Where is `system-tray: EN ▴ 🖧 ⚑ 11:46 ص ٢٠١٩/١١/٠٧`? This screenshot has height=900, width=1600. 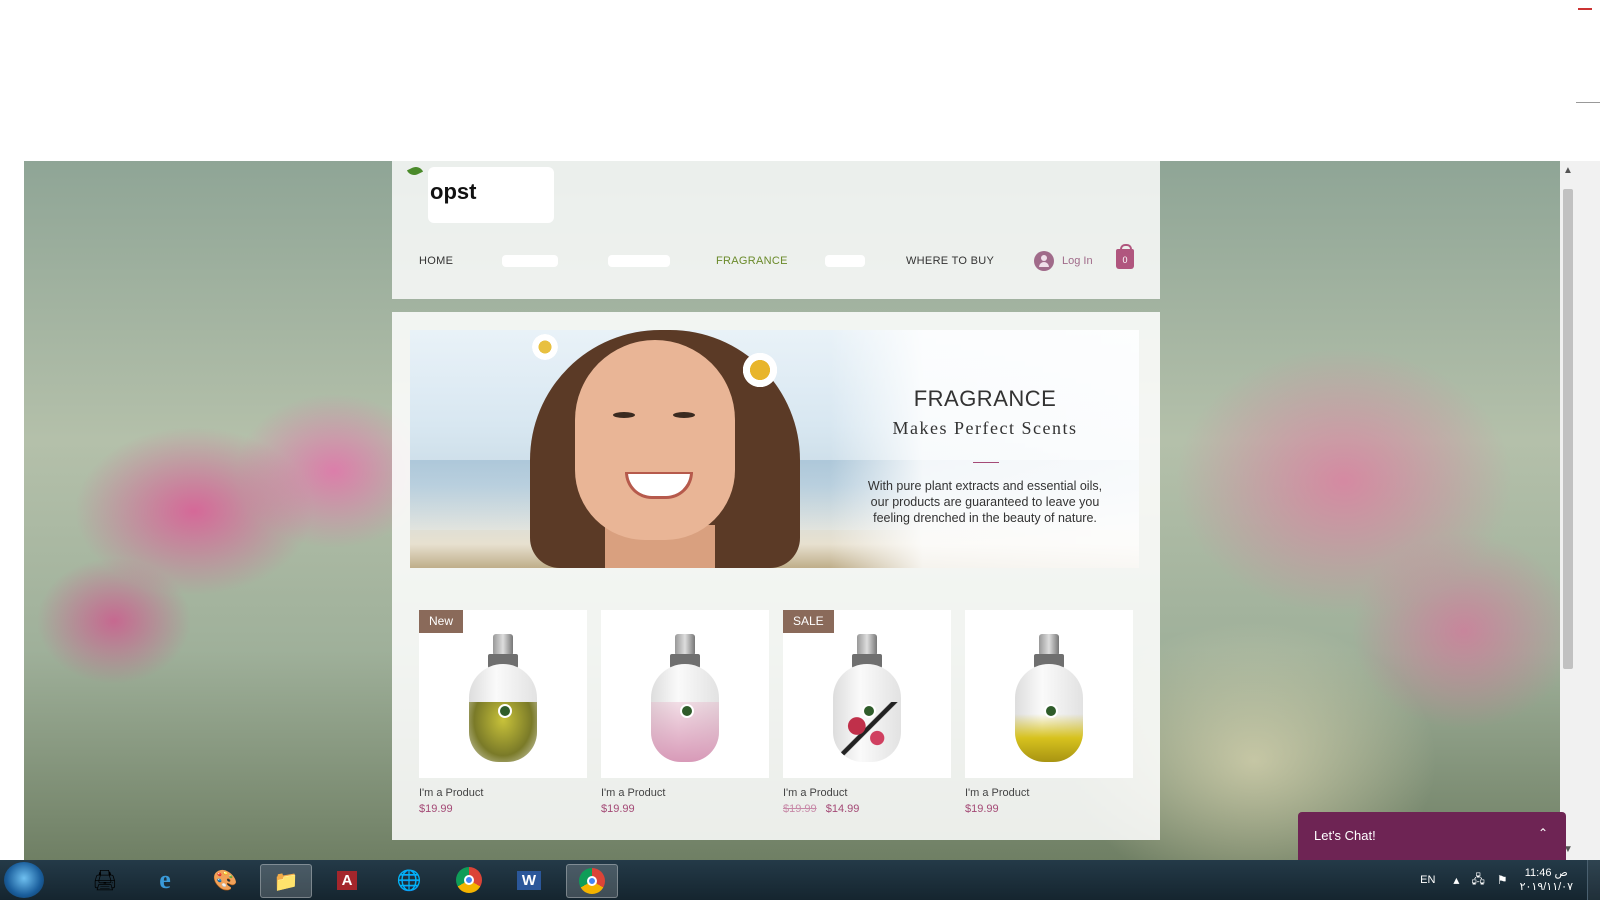 system-tray: EN ▴ 🖧 ⚑ 11:46 ص ٢٠١٩/١١/٠٧ is located at coordinates (1510, 880).